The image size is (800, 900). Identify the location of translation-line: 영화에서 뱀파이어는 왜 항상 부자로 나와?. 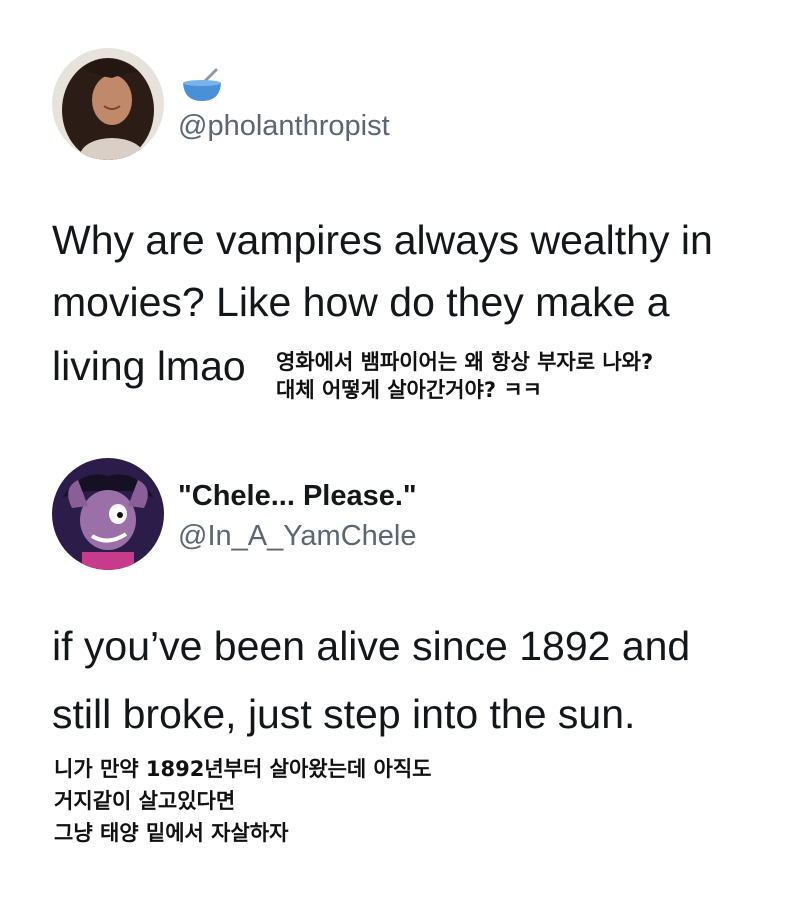
(465, 362).